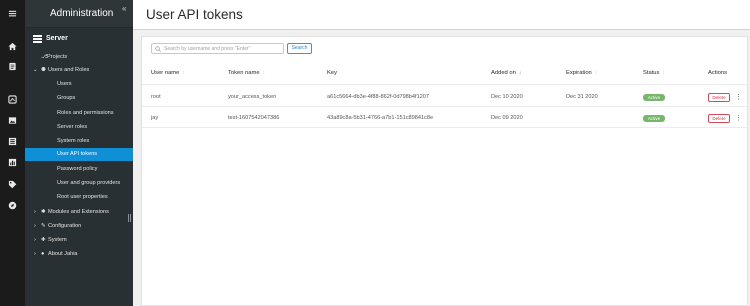 The height and width of the screenshot is (306, 750). I want to click on sidebar-item-password-policy: Password policy, so click(79, 169).